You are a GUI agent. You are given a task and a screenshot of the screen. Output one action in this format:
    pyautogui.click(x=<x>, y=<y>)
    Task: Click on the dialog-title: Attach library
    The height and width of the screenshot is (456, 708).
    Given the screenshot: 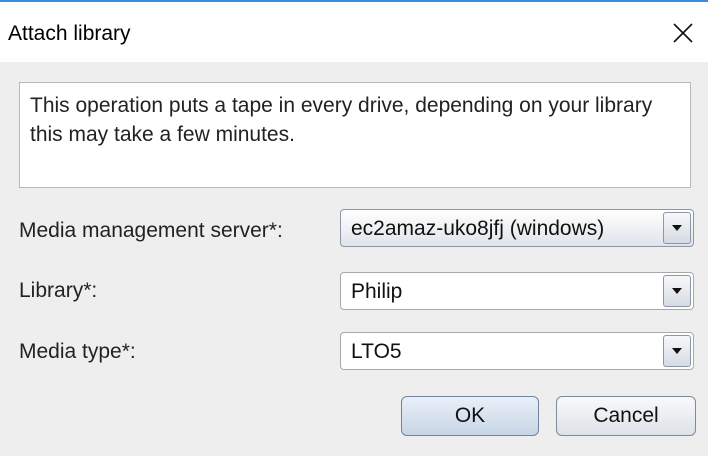 What is the action you would take?
    pyautogui.click(x=69, y=33)
    